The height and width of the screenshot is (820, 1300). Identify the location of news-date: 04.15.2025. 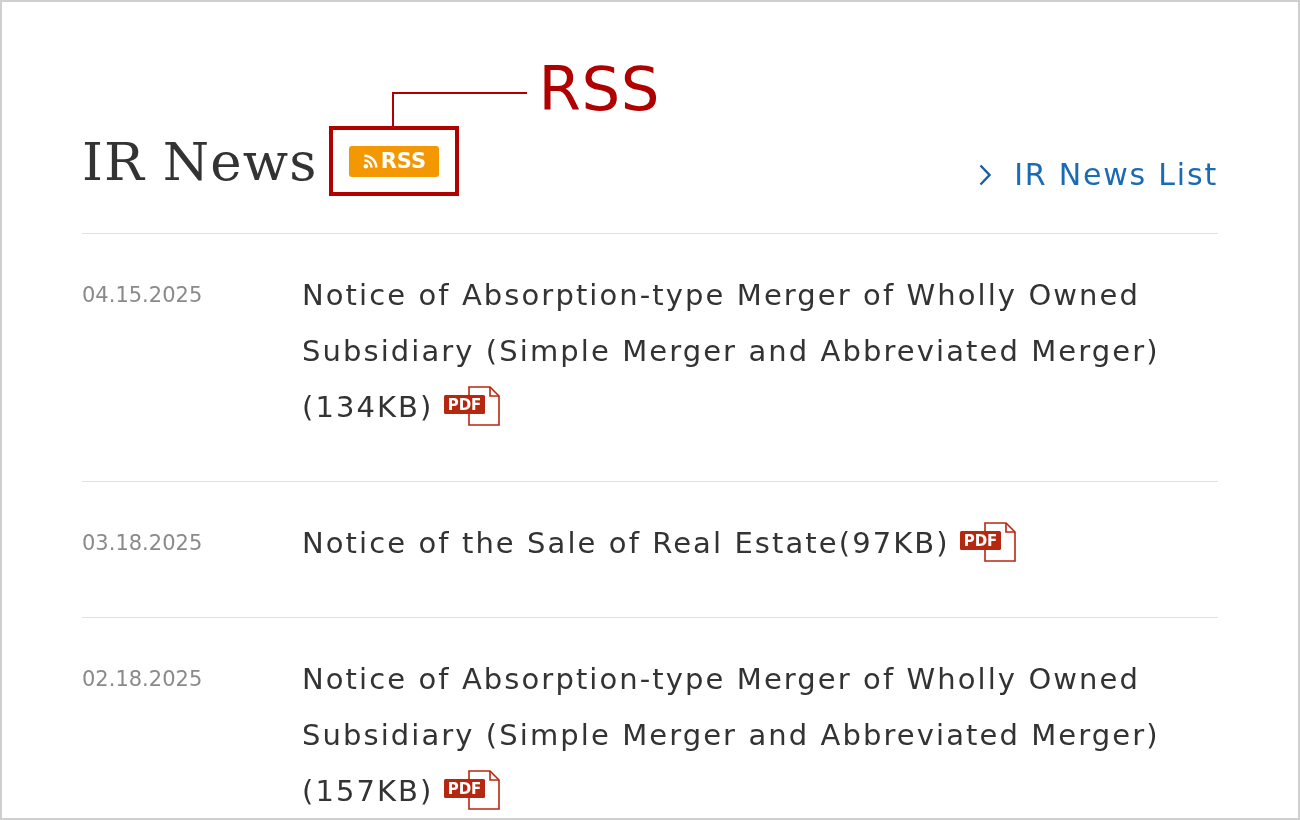
(143, 295).